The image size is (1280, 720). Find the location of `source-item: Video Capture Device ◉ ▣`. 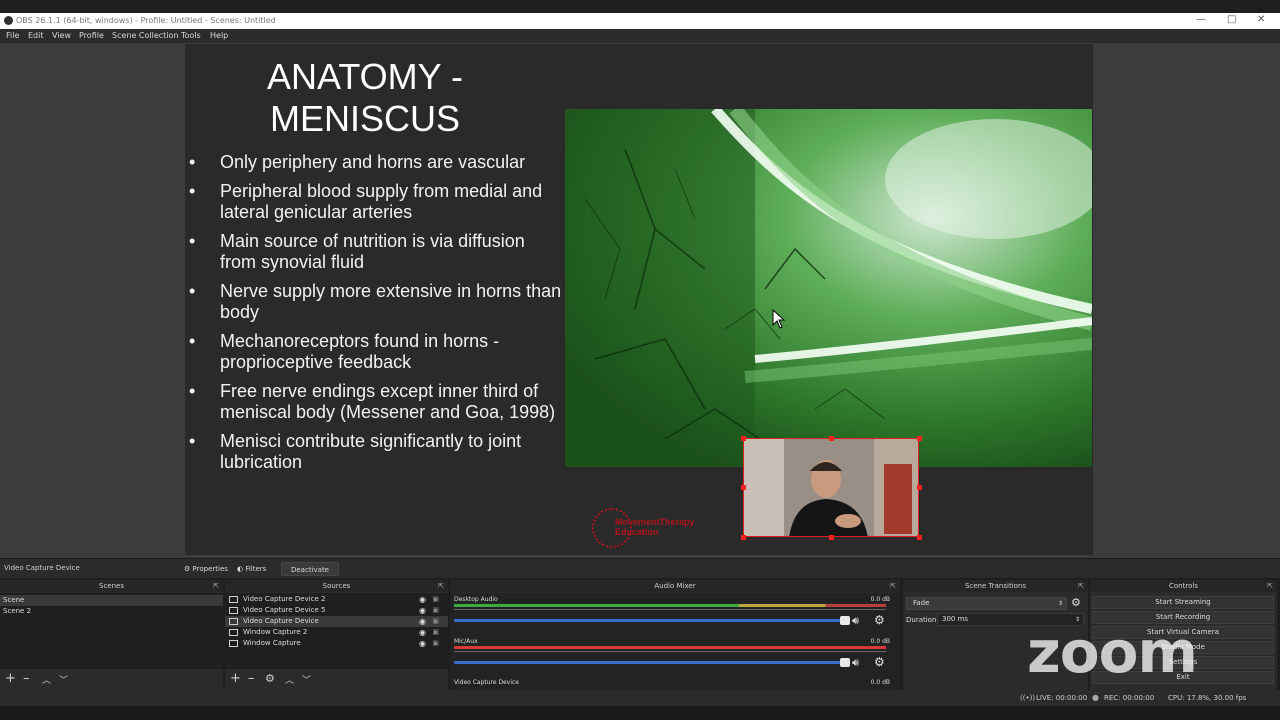

source-item: Video Capture Device ◉ ▣ is located at coordinates (336, 621).